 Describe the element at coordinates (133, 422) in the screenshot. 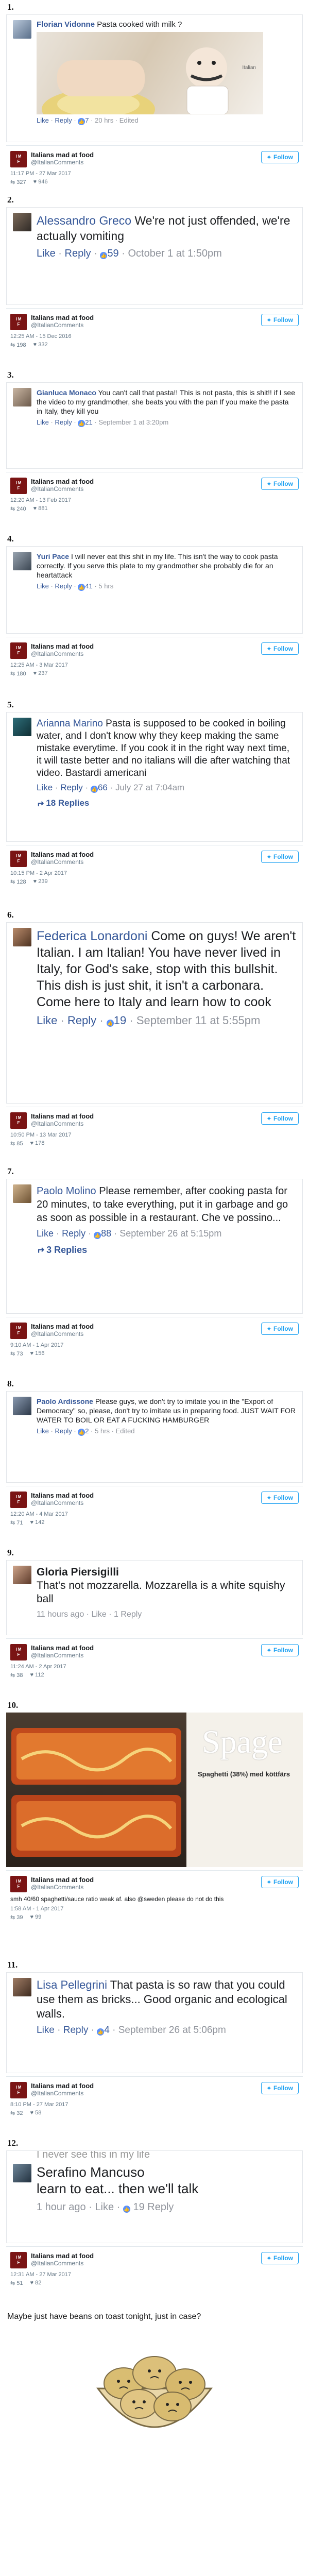

I see `comment-time: September 1 at 3:20pm` at that location.